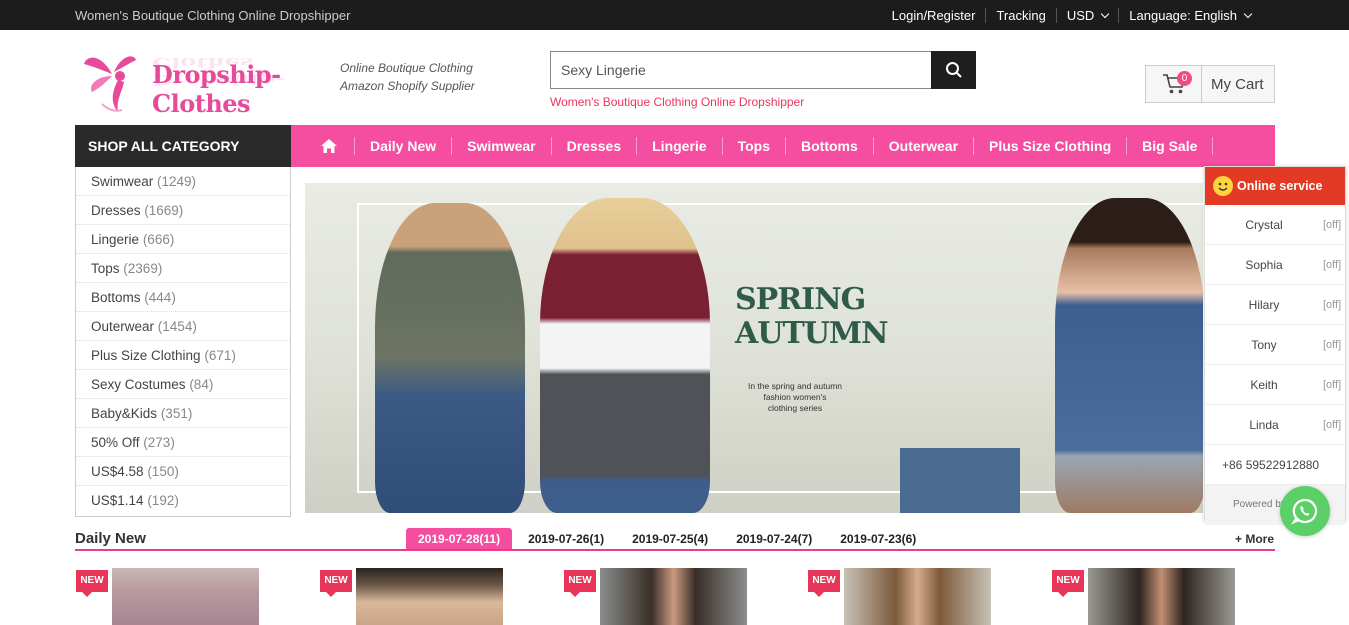 The width and height of the screenshot is (1349, 625). Describe the element at coordinates (960, 480) in the screenshot. I see `banner-model-3-jeans` at that location.